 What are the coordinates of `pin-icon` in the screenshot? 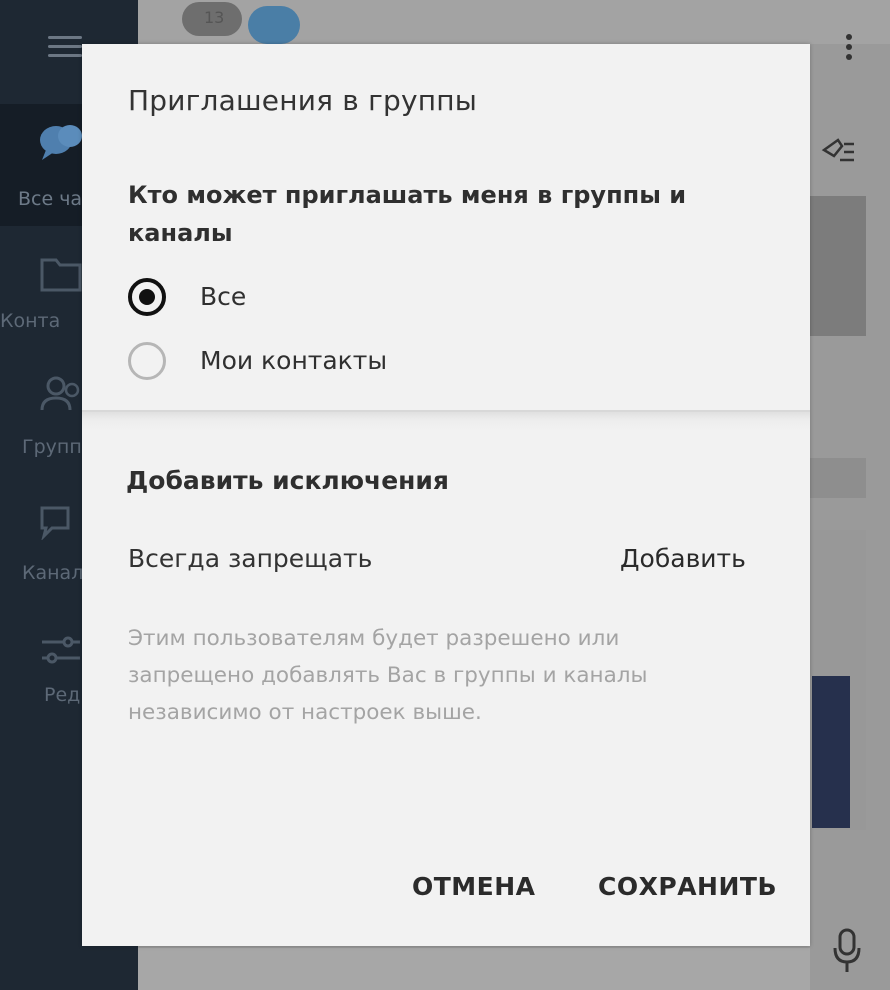 It's located at (838, 150).